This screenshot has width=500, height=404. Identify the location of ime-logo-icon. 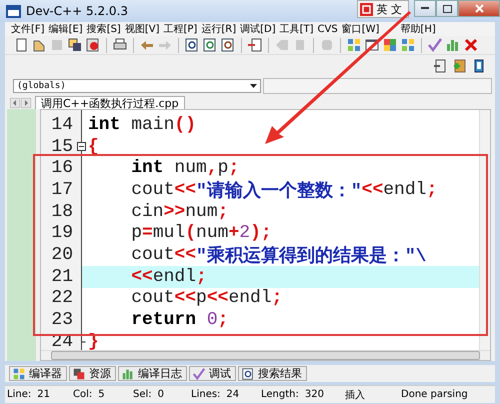
(366, 9).